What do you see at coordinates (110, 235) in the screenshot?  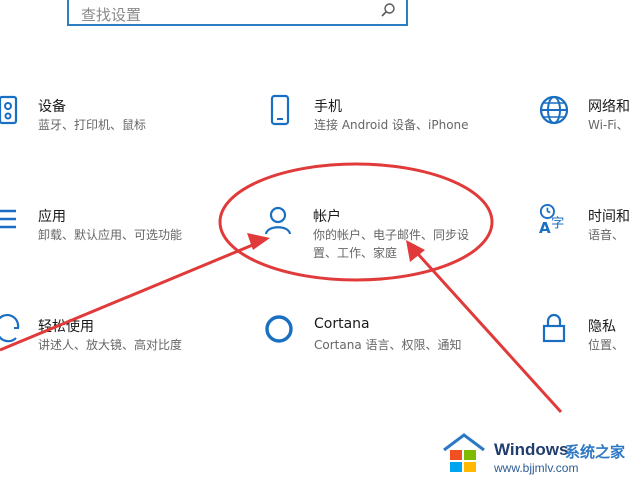 I see `tile-desc: 卸载、默认应用、可选功能` at bounding box center [110, 235].